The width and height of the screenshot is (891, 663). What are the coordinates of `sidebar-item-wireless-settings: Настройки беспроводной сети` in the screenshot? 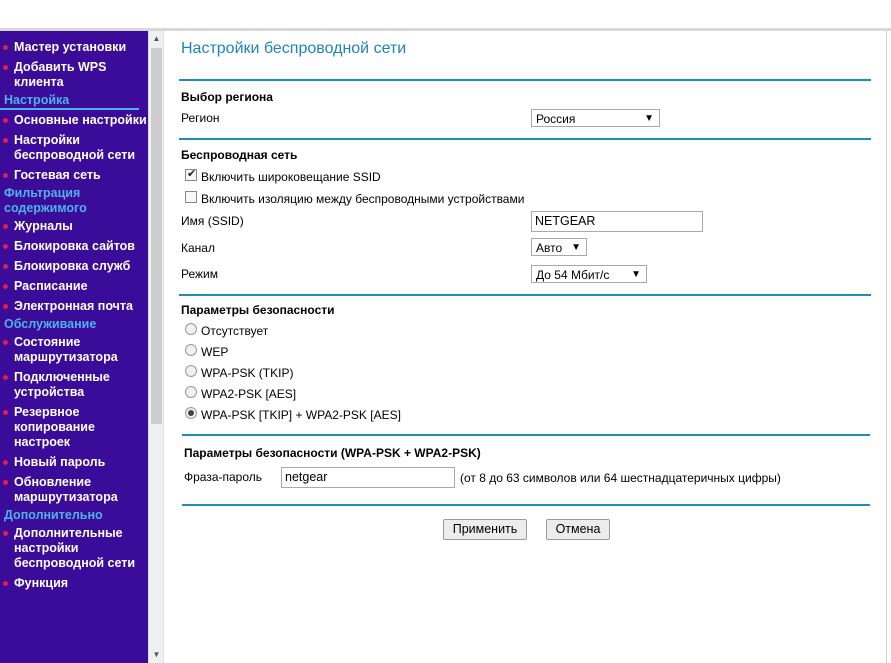 It's located at (74, 148).